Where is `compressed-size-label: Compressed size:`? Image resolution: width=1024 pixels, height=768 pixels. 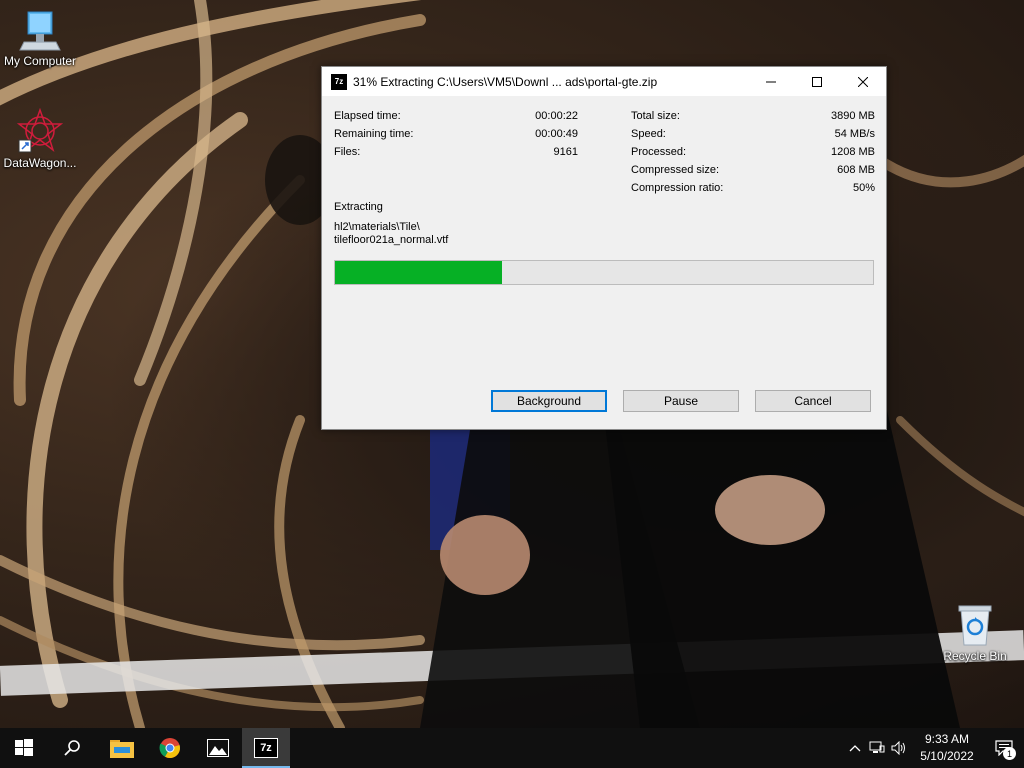 compressed-size-label: Compressed size: is located at coordinates (675, 170).